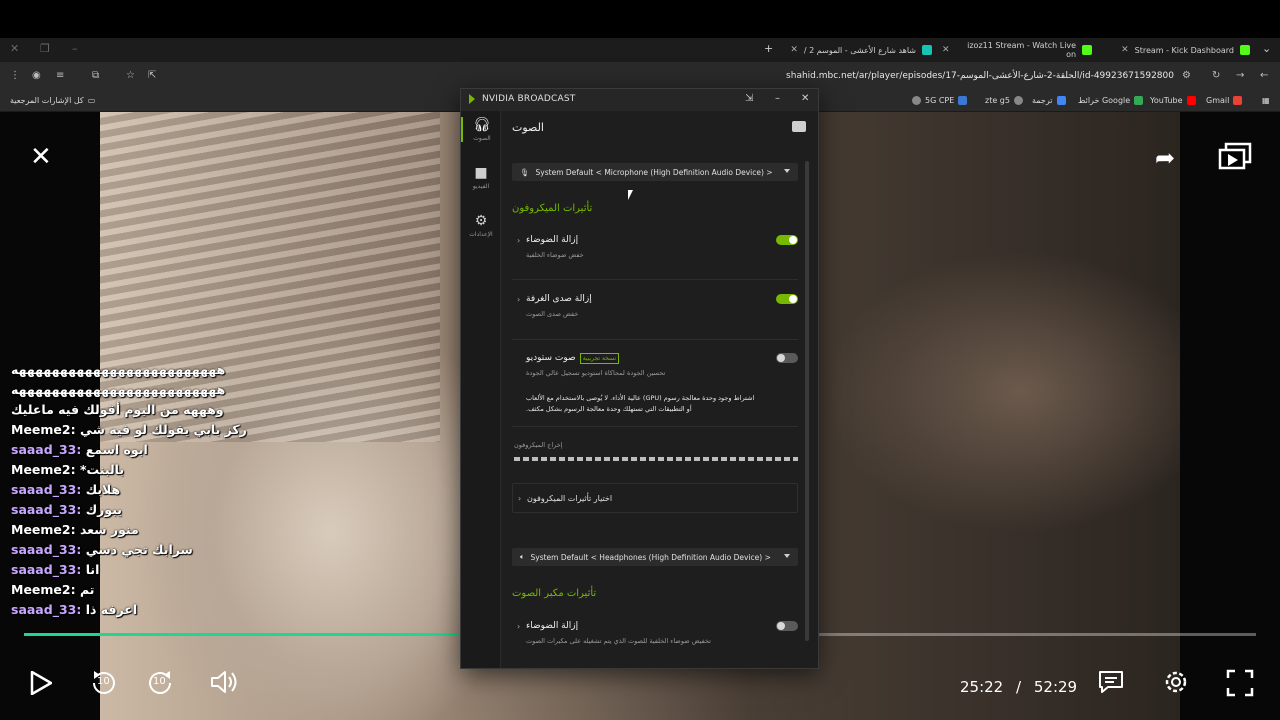 The width and height of the screenshot is (1280, 720). Describe the element at coordinates (481, 177) in the screenshot. I see `sidebar-item-video: ■ الفيديو` at that location.